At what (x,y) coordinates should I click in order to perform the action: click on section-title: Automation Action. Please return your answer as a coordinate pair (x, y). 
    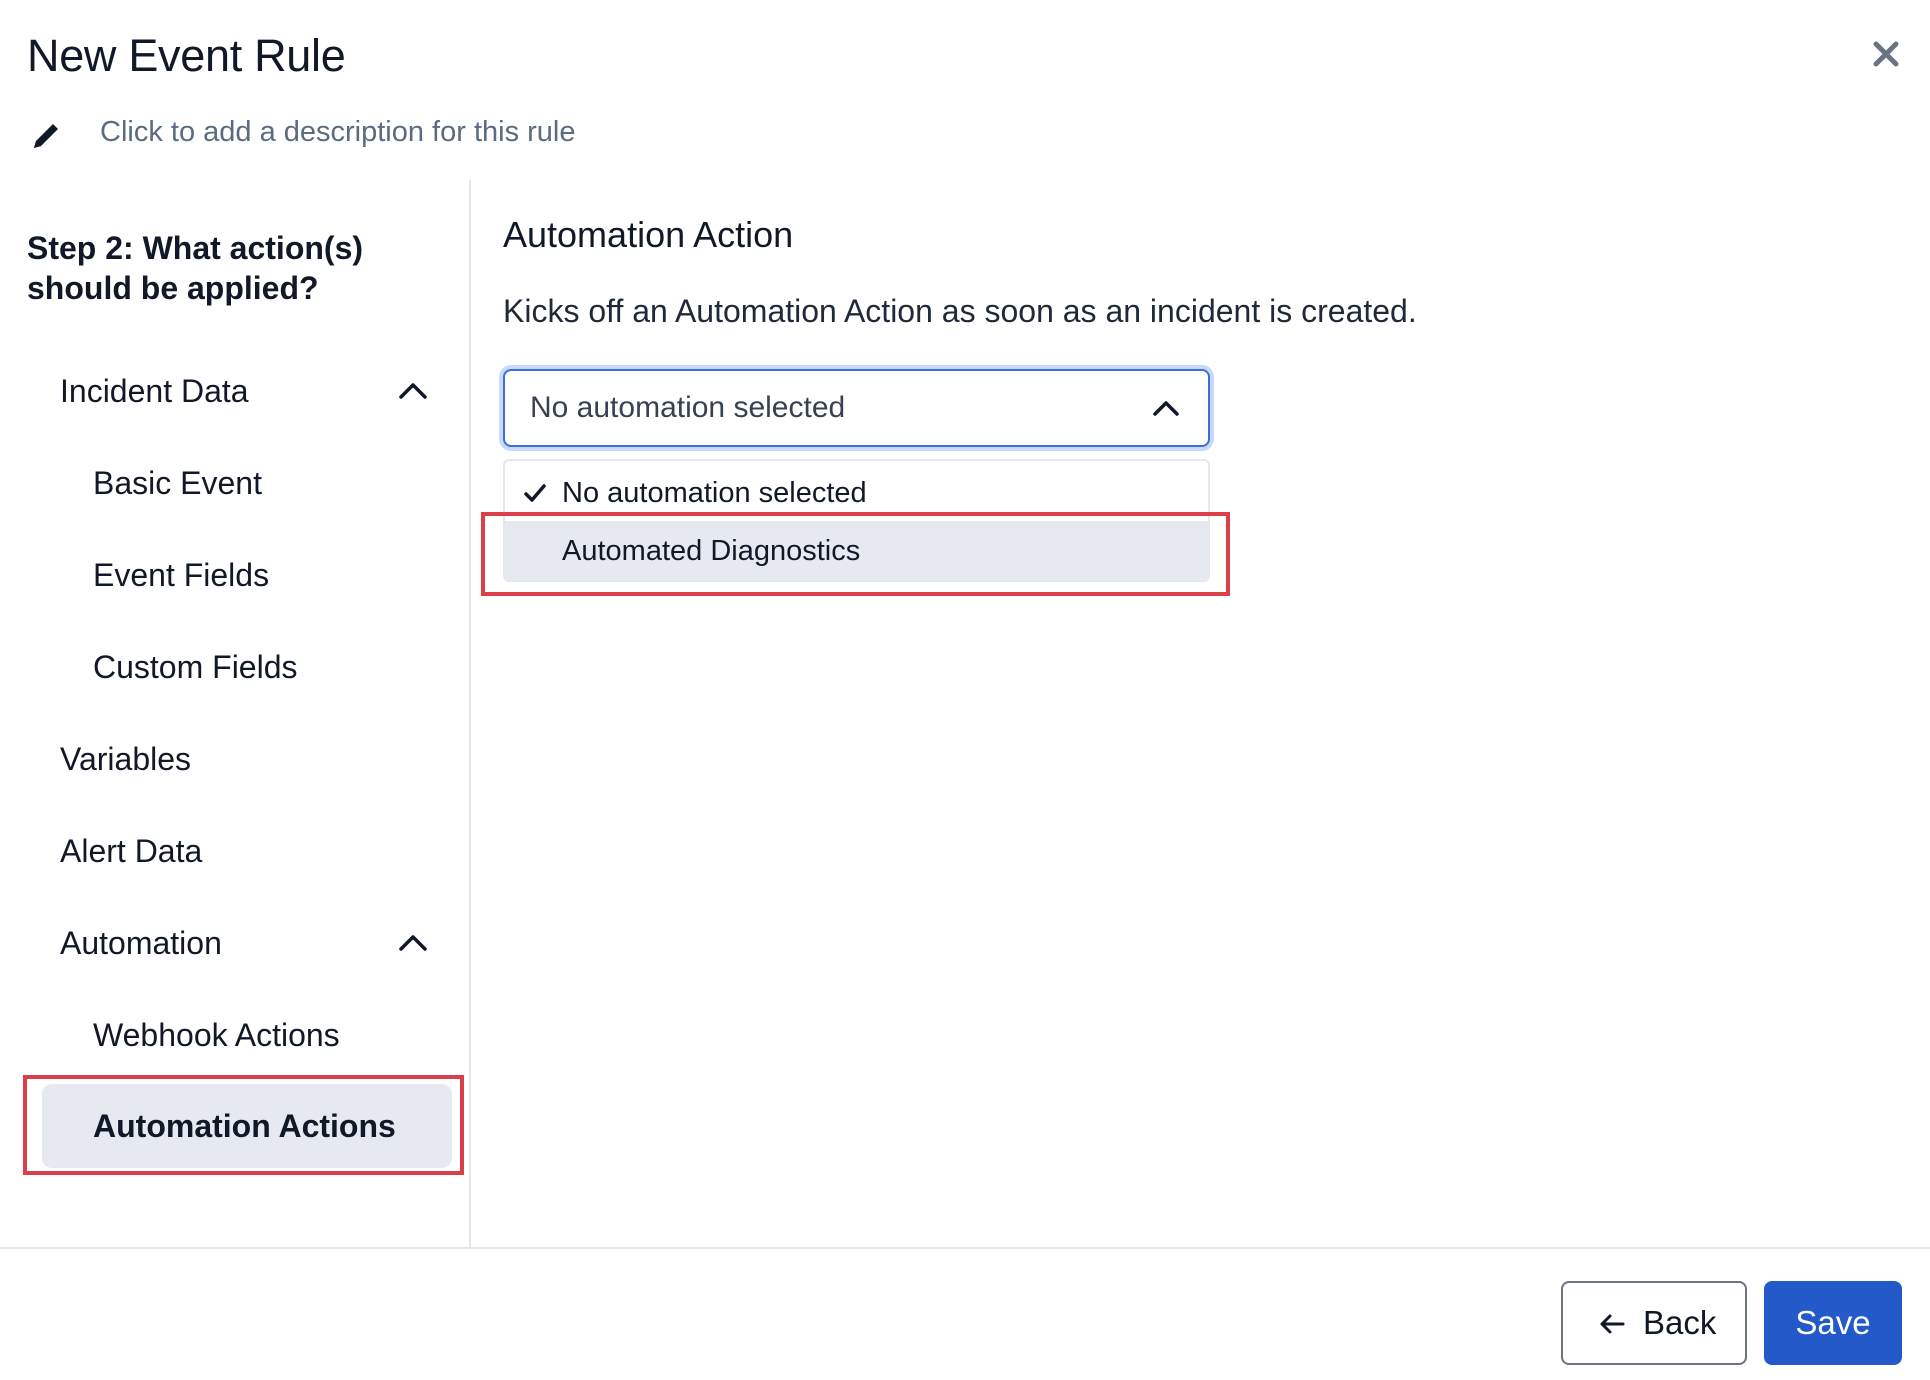
    Looking at the image, I should click on (648, 234).